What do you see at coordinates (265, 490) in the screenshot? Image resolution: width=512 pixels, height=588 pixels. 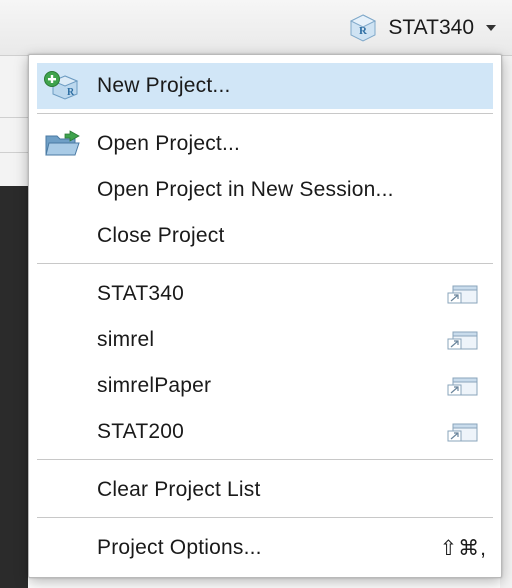 I see `menu-item-clear-project-list: Clear Project List` at bounding box center [265, 490].